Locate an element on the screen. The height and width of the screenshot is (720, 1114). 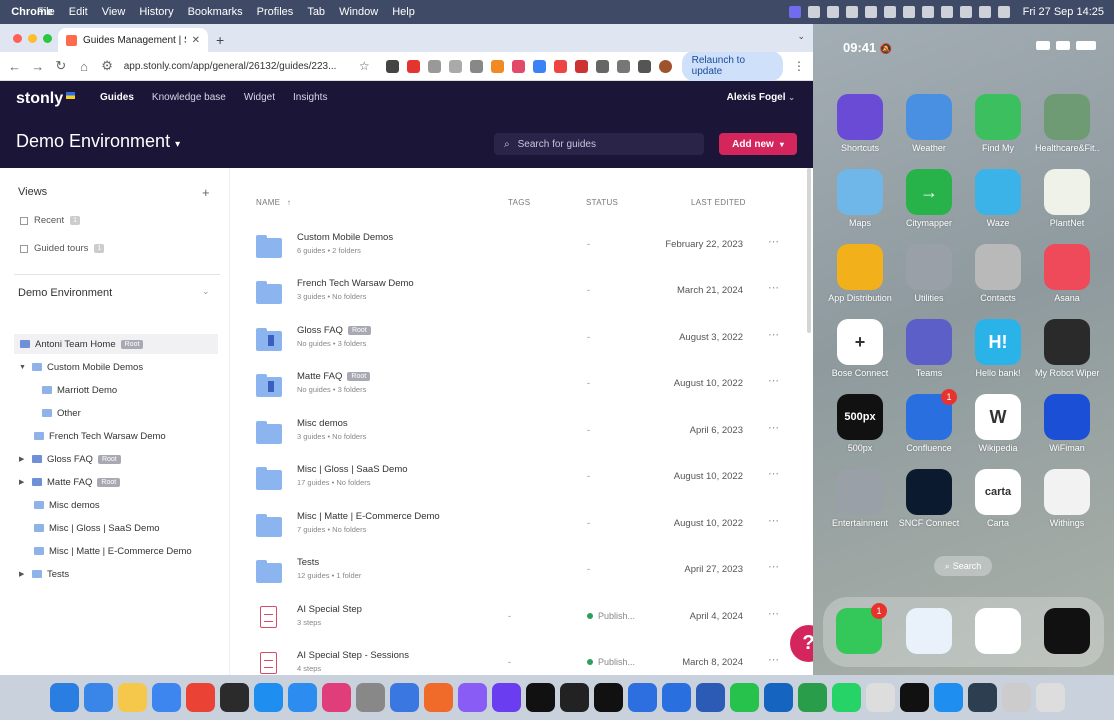
site-info-icon: ⚙ is located at coordinates (107, 66).